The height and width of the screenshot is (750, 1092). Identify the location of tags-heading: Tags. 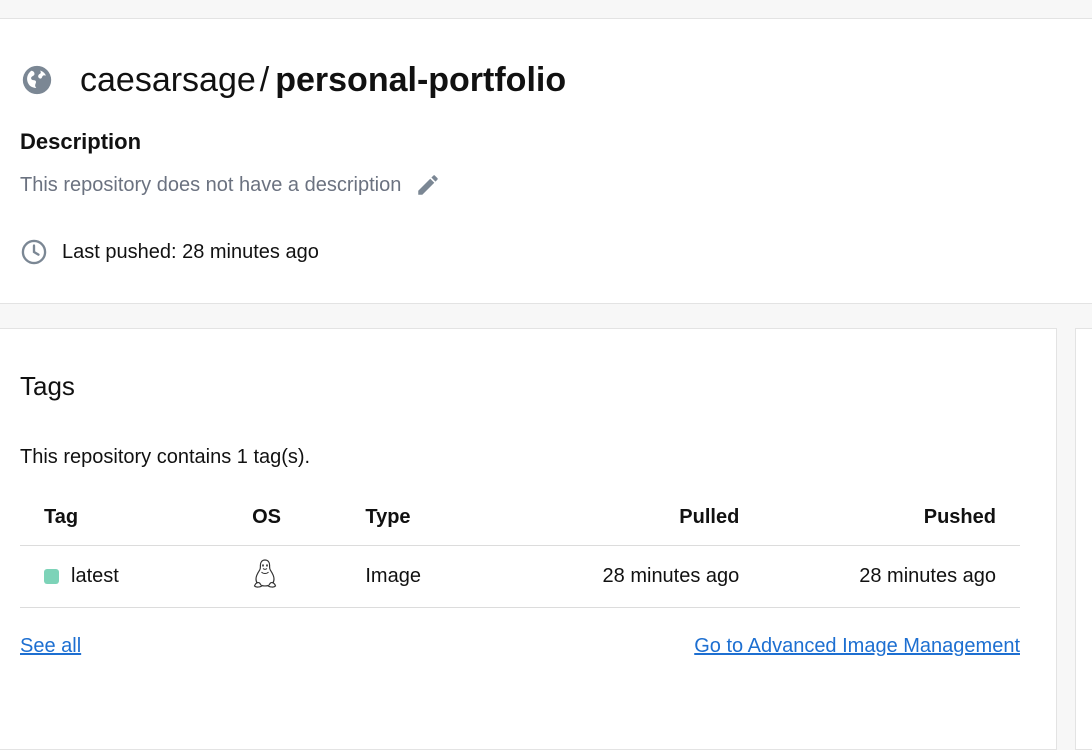
(47, 386).